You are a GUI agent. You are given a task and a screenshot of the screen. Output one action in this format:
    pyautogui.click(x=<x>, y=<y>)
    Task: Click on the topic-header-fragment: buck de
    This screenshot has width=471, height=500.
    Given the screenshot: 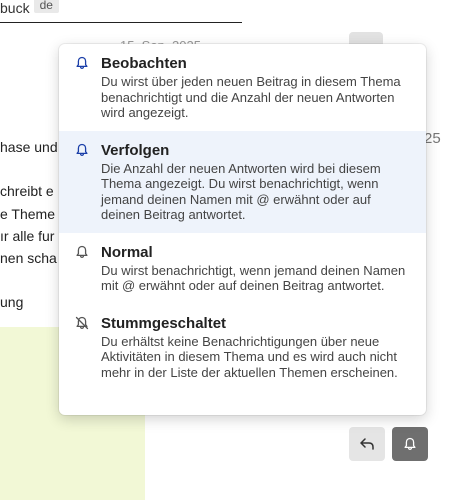 What is the action you would take?
    pyautogui.click(x=29, y=8)
    